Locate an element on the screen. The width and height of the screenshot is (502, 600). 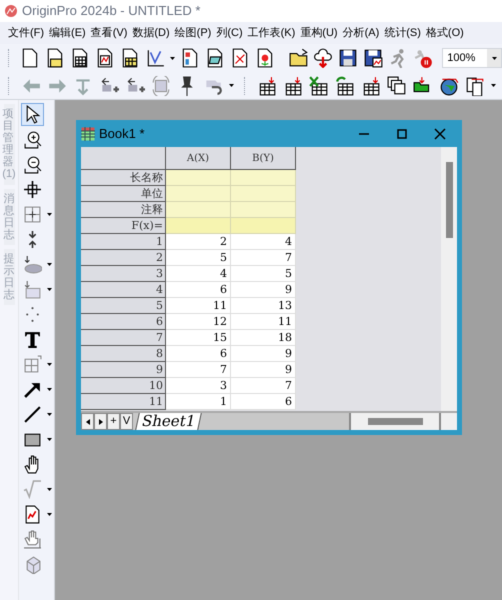
row-header: 长名称 is located at coordinates (123, 178).